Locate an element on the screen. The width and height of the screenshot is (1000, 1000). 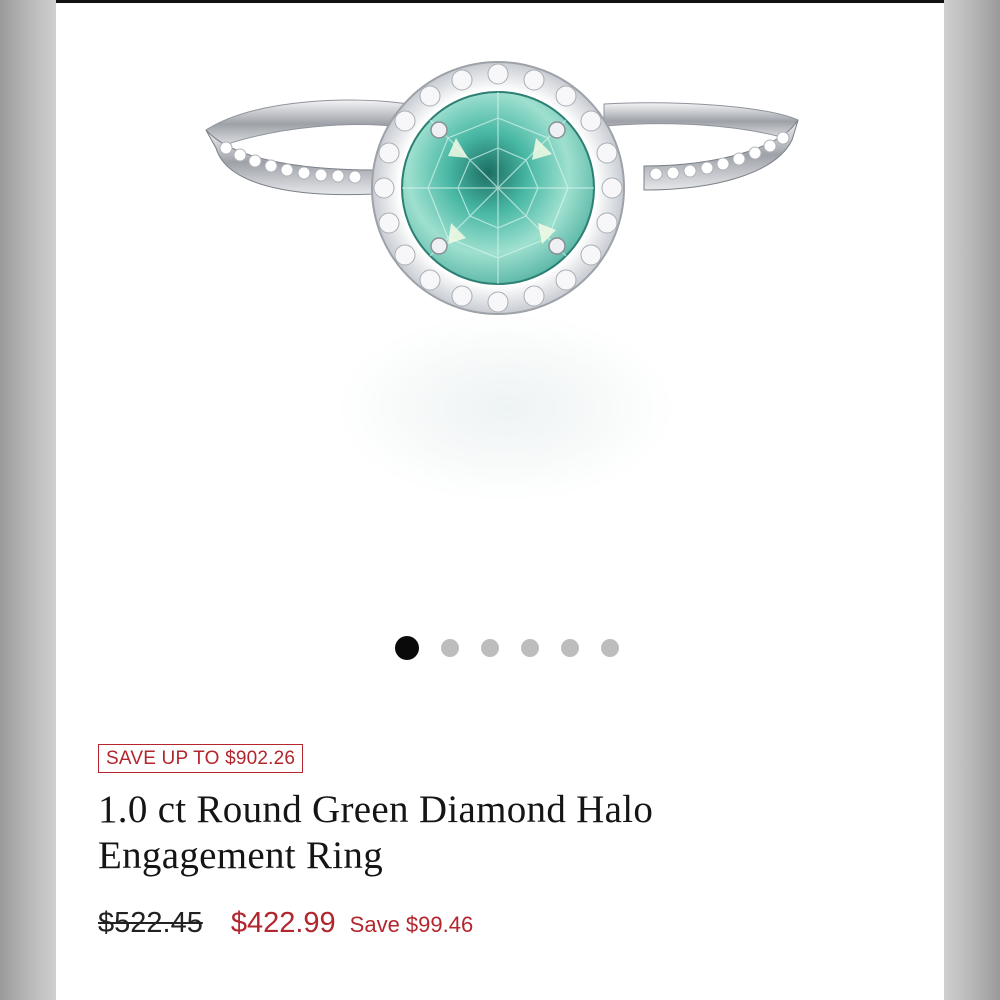
savings-amount: Save $99.46 is located at coordinates (411, 924).